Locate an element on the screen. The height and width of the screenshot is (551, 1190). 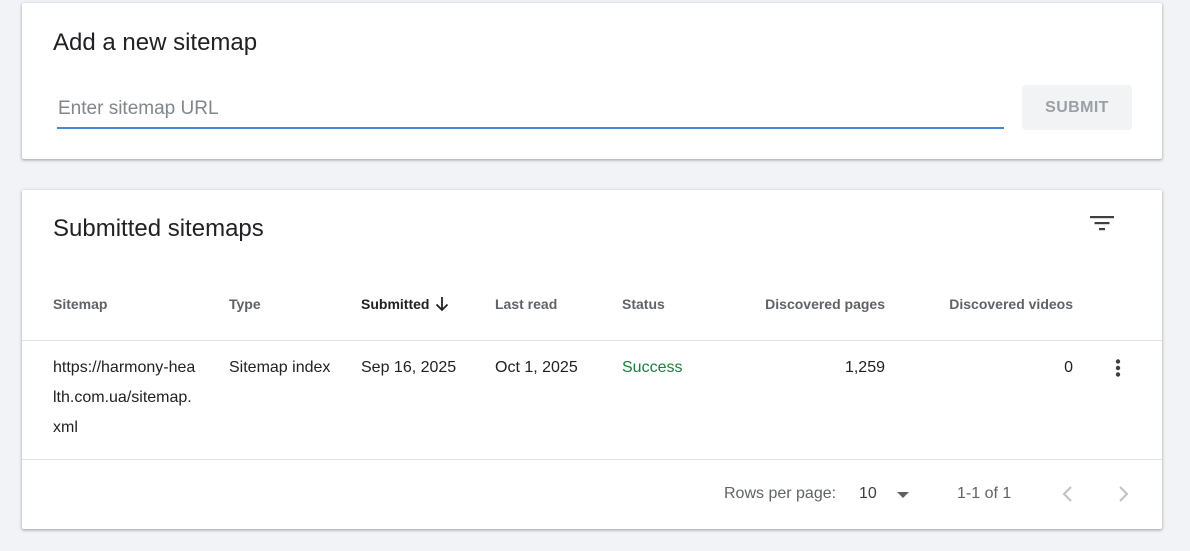
column-header-status: Status is located at coordinates (643, 304).